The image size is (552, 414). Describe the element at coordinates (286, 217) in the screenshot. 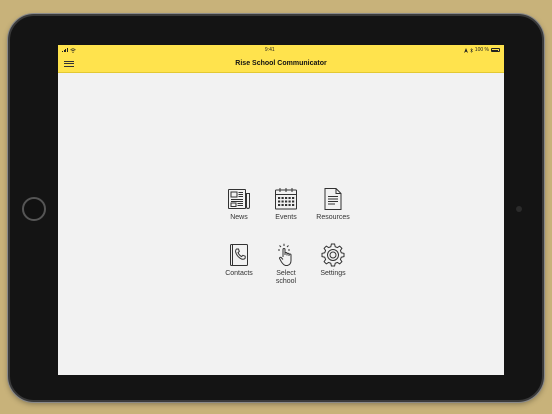

I see `tile-label: Events` at that location.